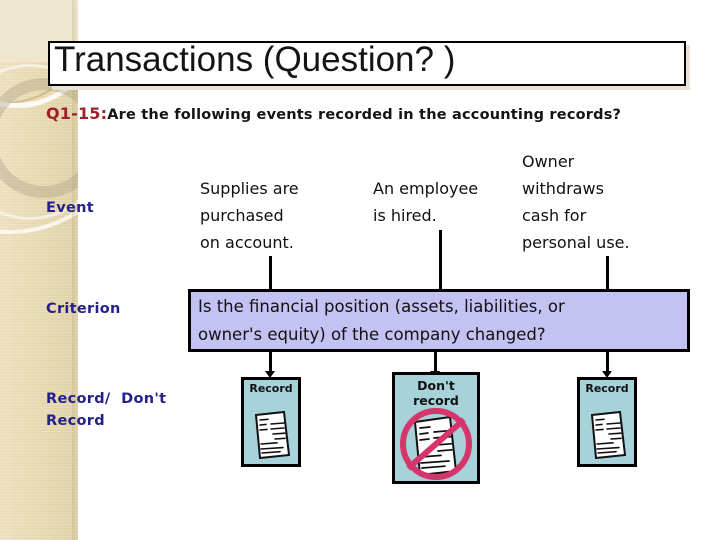  Describe the element at coordinates (436, 393) in the screenshot. I see `outcome-caption-2: Don't record` at that location.